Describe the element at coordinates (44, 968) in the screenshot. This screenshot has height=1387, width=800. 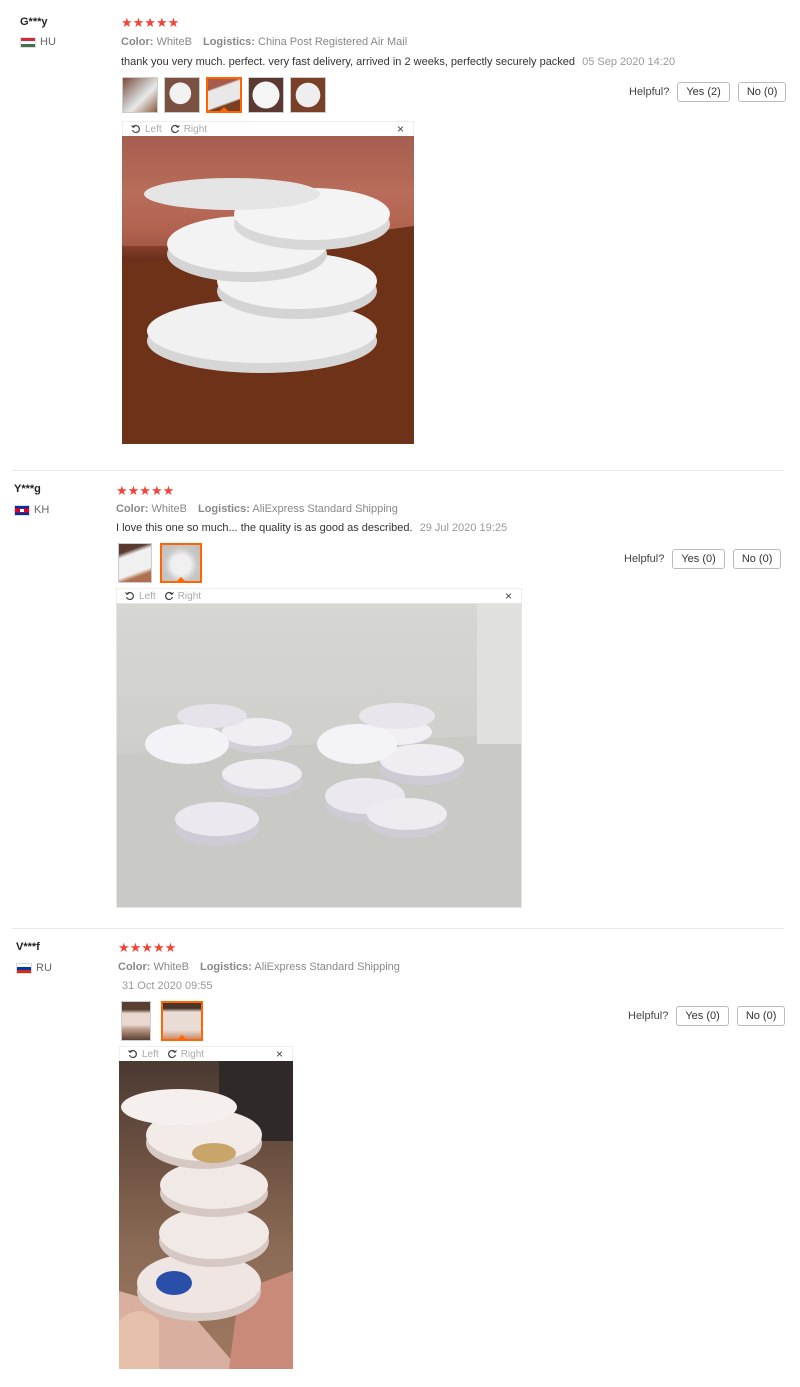
I see `country-code: RU` at that location.